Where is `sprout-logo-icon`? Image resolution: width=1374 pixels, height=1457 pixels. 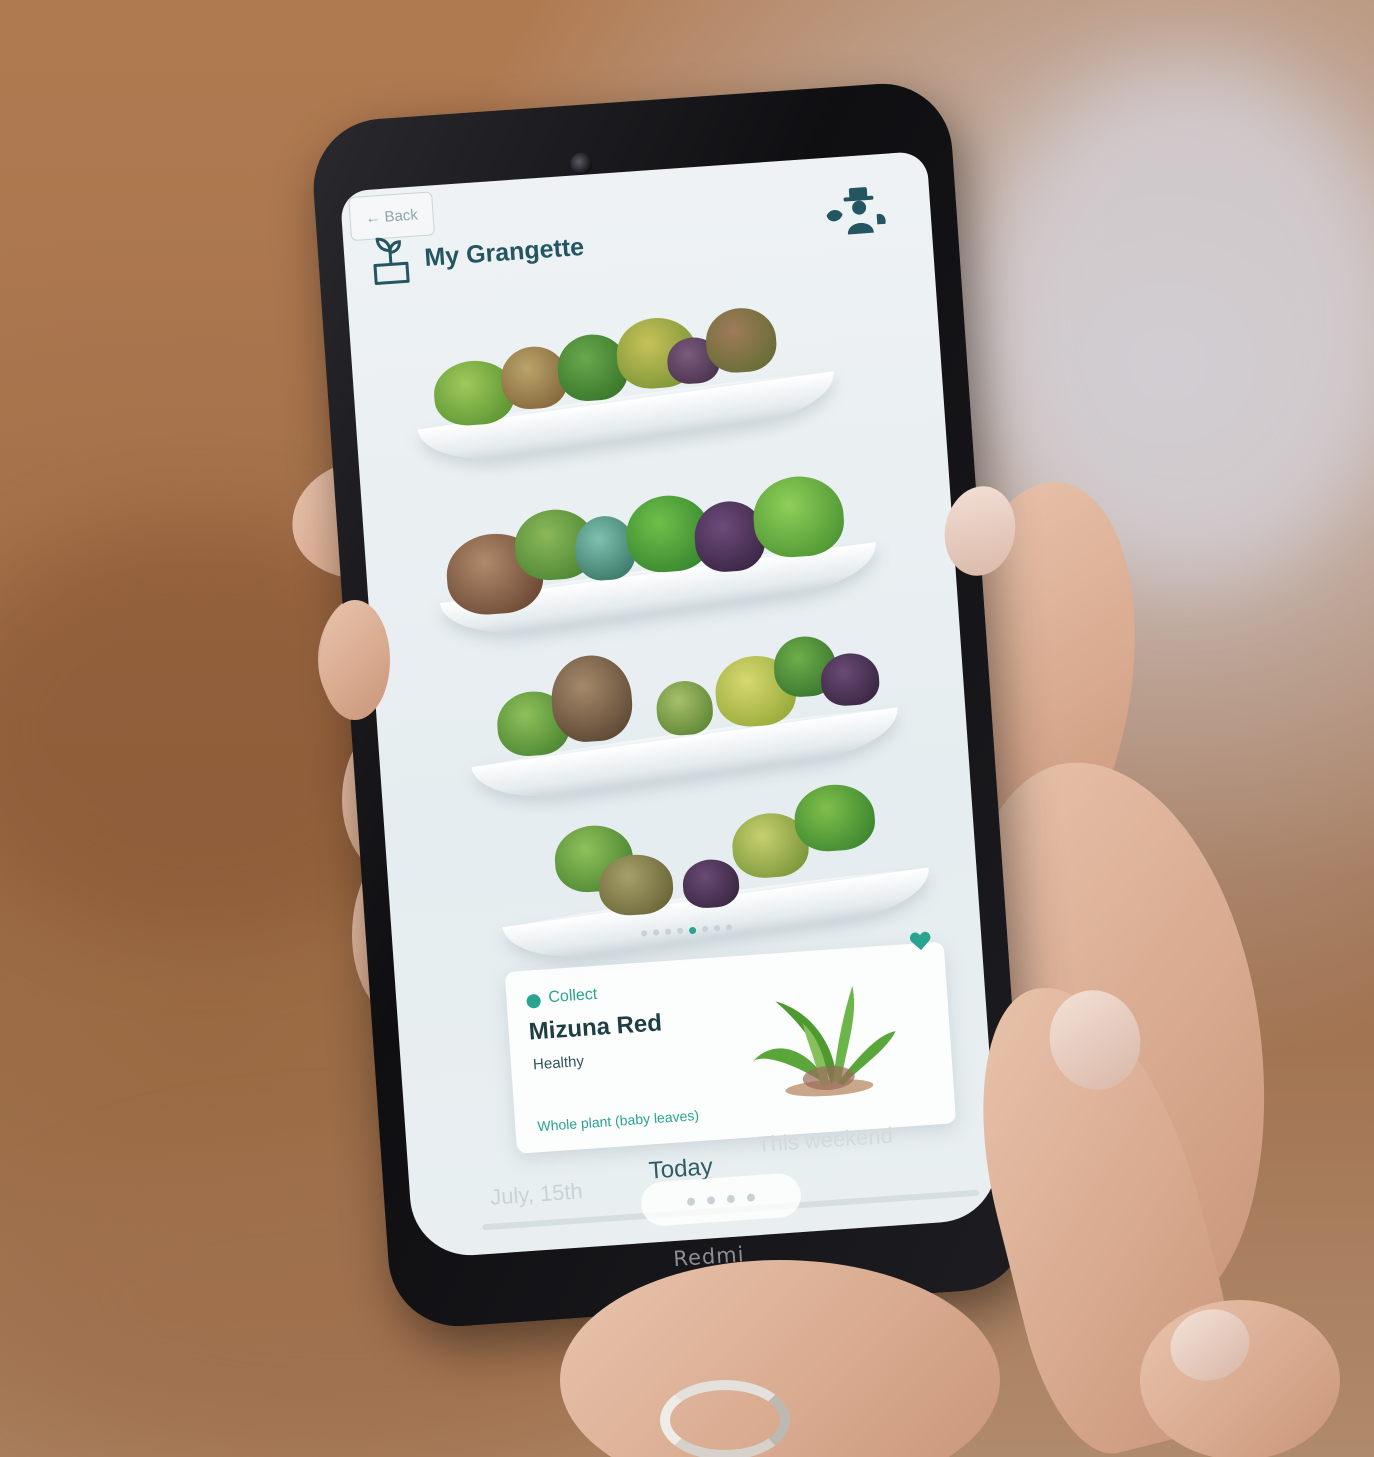 sprout-logo-icon is located at coordinates (391, 261).